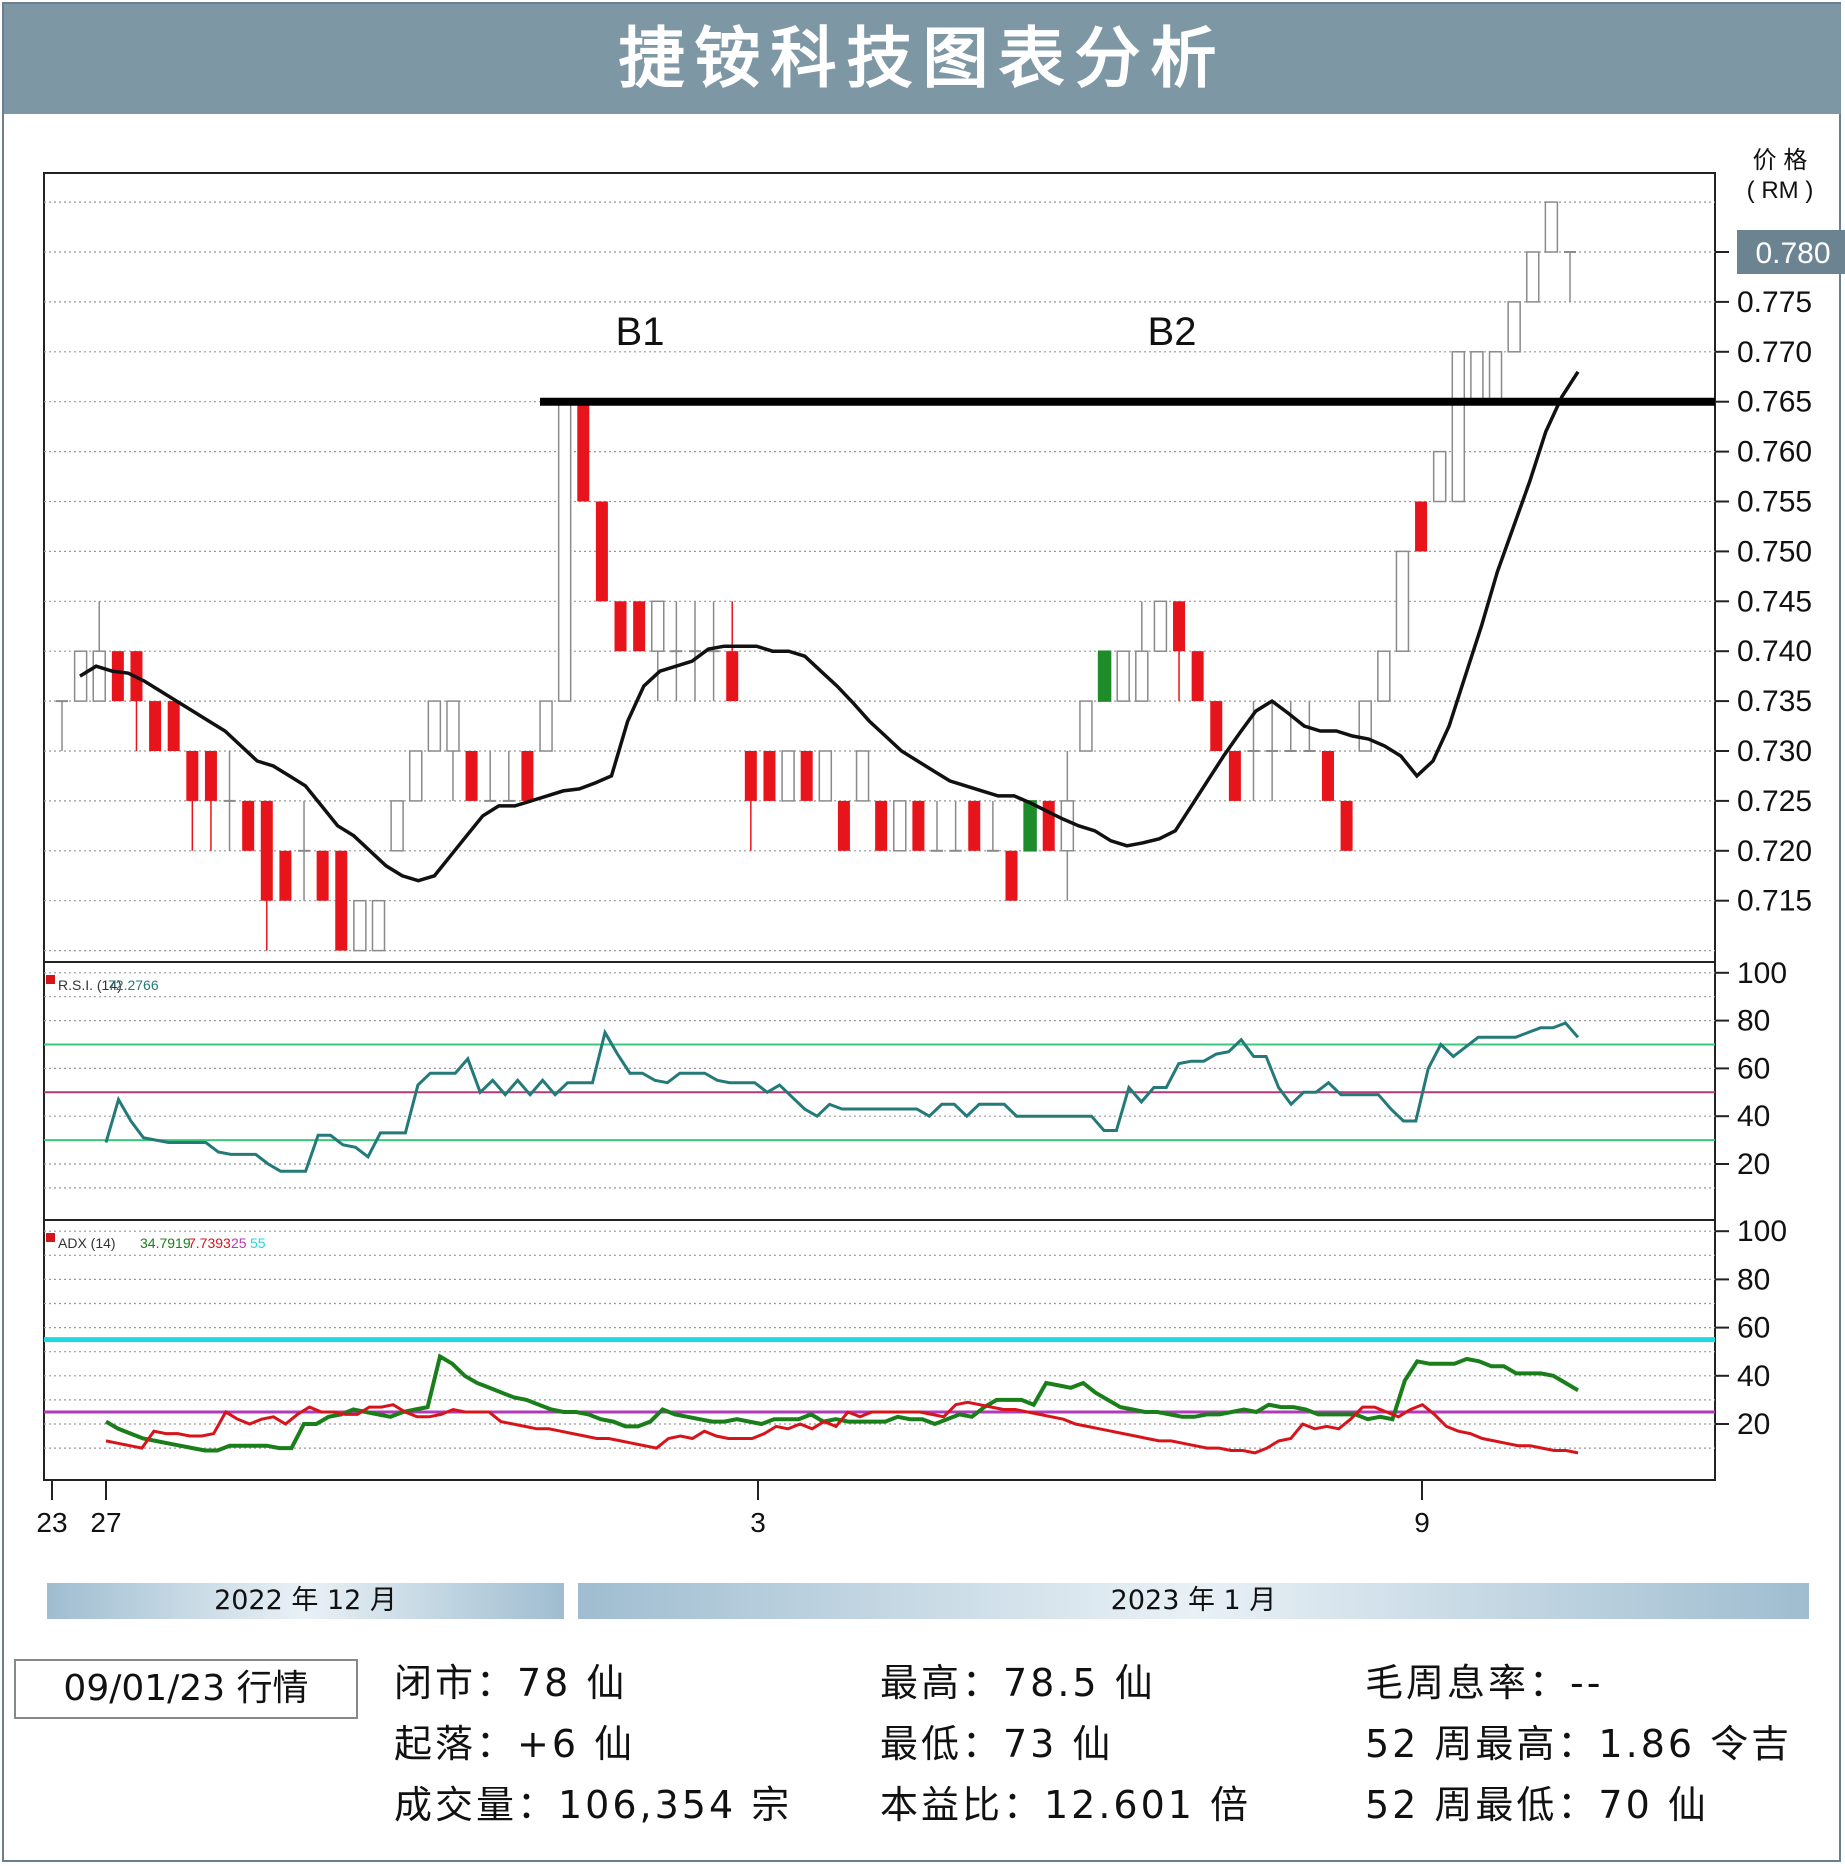 The image size is (1845, 1866). I want to click on adx-legend-level2: 55, so click(258, 1243).